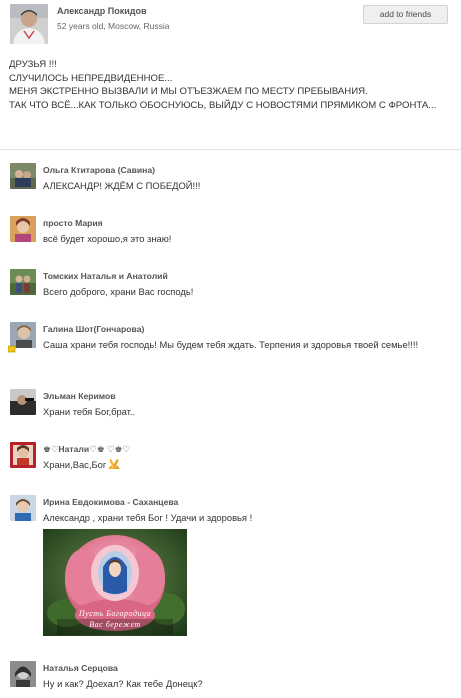 The width and height of the screenshot is (461, 698). Describe the element at coordinates (107, 238) in the screenshot. I see `comment-text: всё будет хорошо,я это знаю!` at that location.